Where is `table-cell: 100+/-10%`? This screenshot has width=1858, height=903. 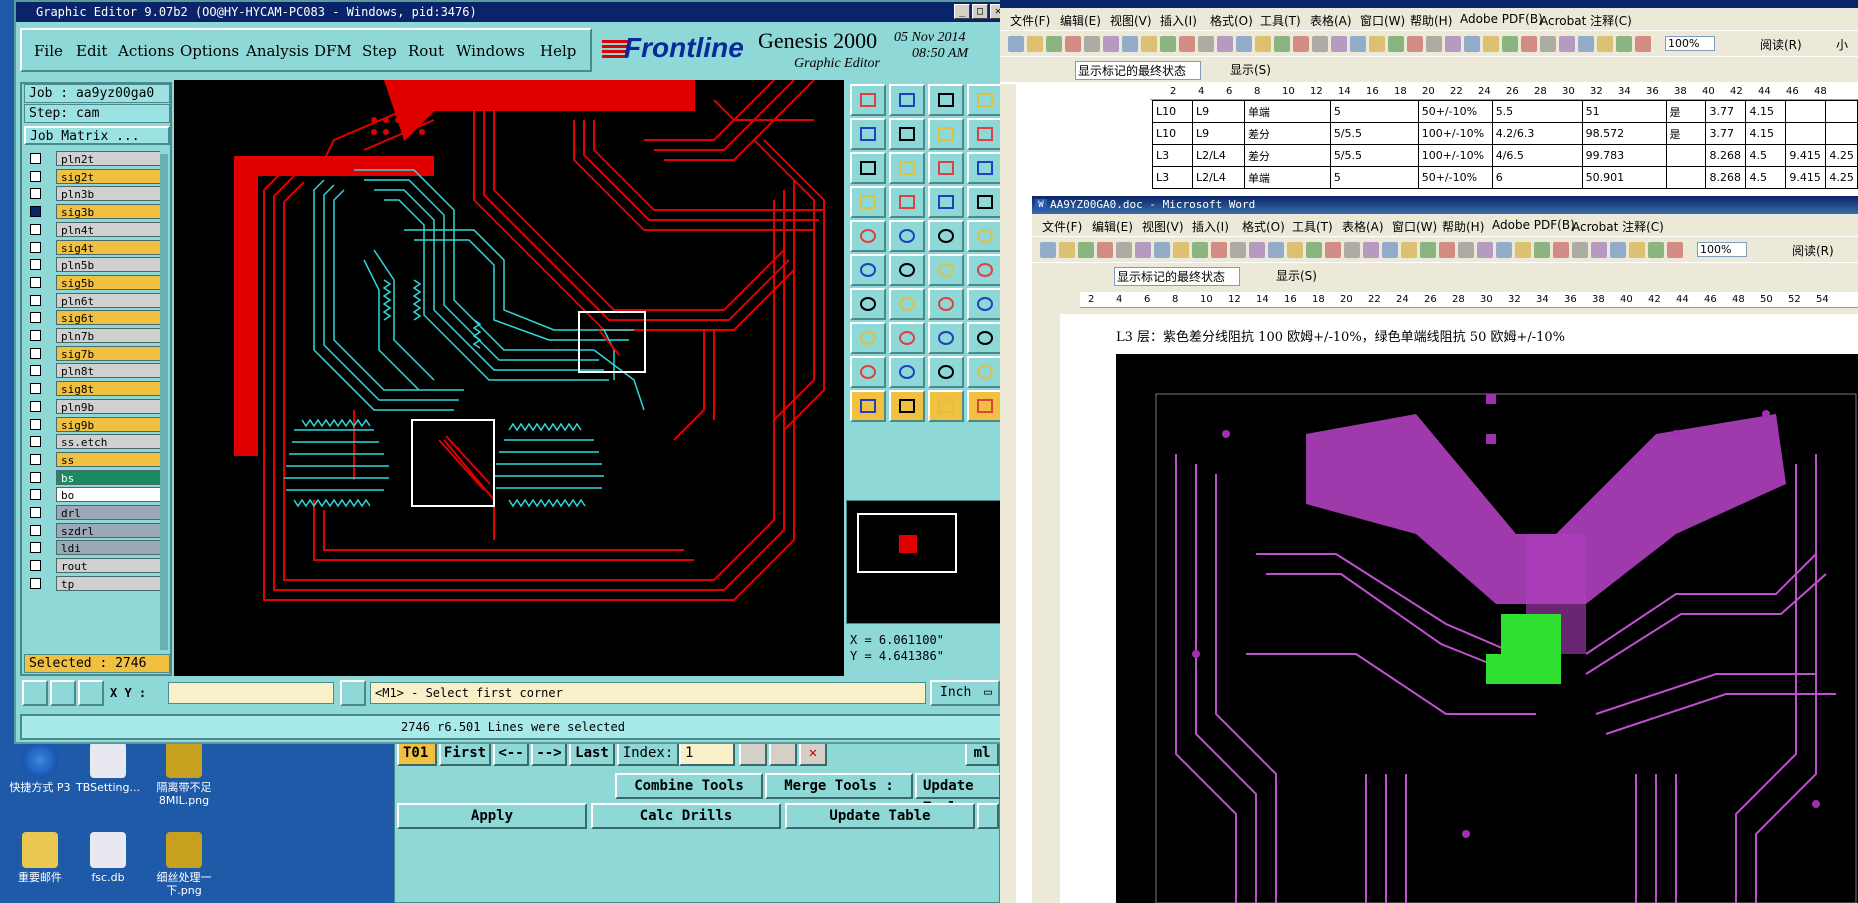 table-cell: 100+/-10% is located at coordinates (1455, 133).